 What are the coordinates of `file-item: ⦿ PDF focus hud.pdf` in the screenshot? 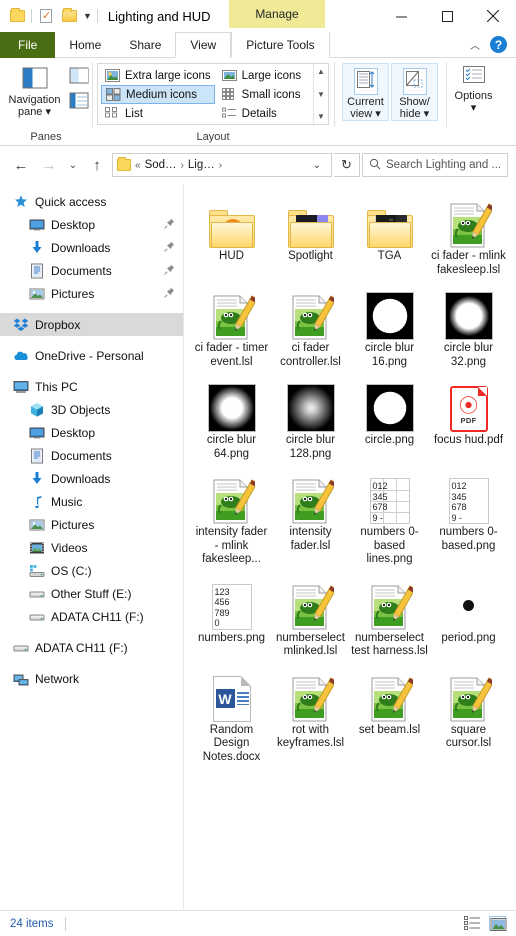 It's located at (468, 418).